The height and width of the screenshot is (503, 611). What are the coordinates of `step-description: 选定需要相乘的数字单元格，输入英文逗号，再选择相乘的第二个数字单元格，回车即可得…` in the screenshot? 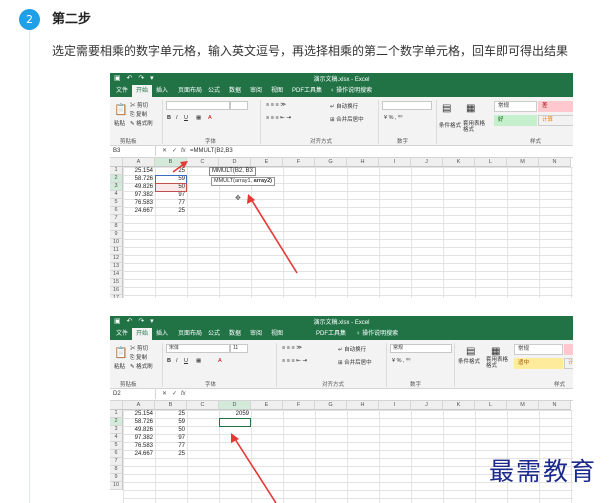 It's located at (310, 51).